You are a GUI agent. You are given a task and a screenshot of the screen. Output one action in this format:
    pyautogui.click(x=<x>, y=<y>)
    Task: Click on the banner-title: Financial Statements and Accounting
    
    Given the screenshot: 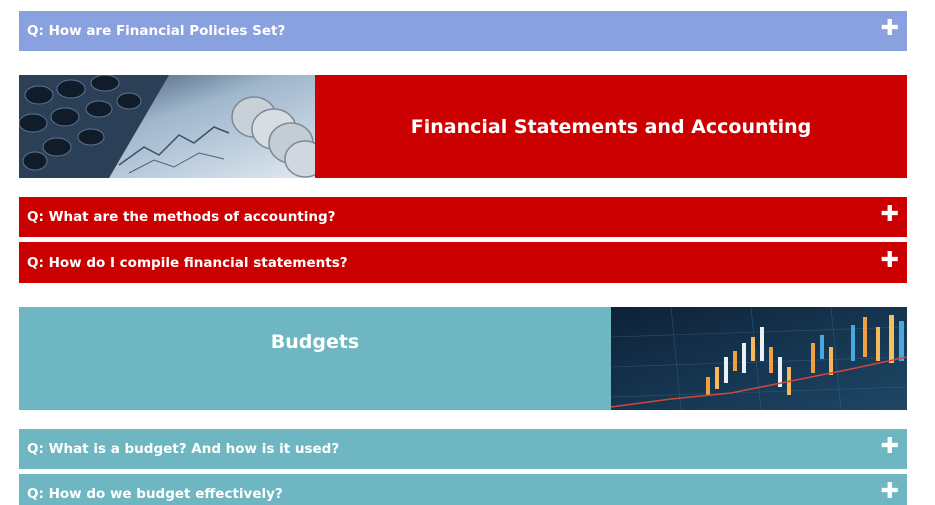 What is the action you would take?
    pyautogui.click(x=611, y=126)
    